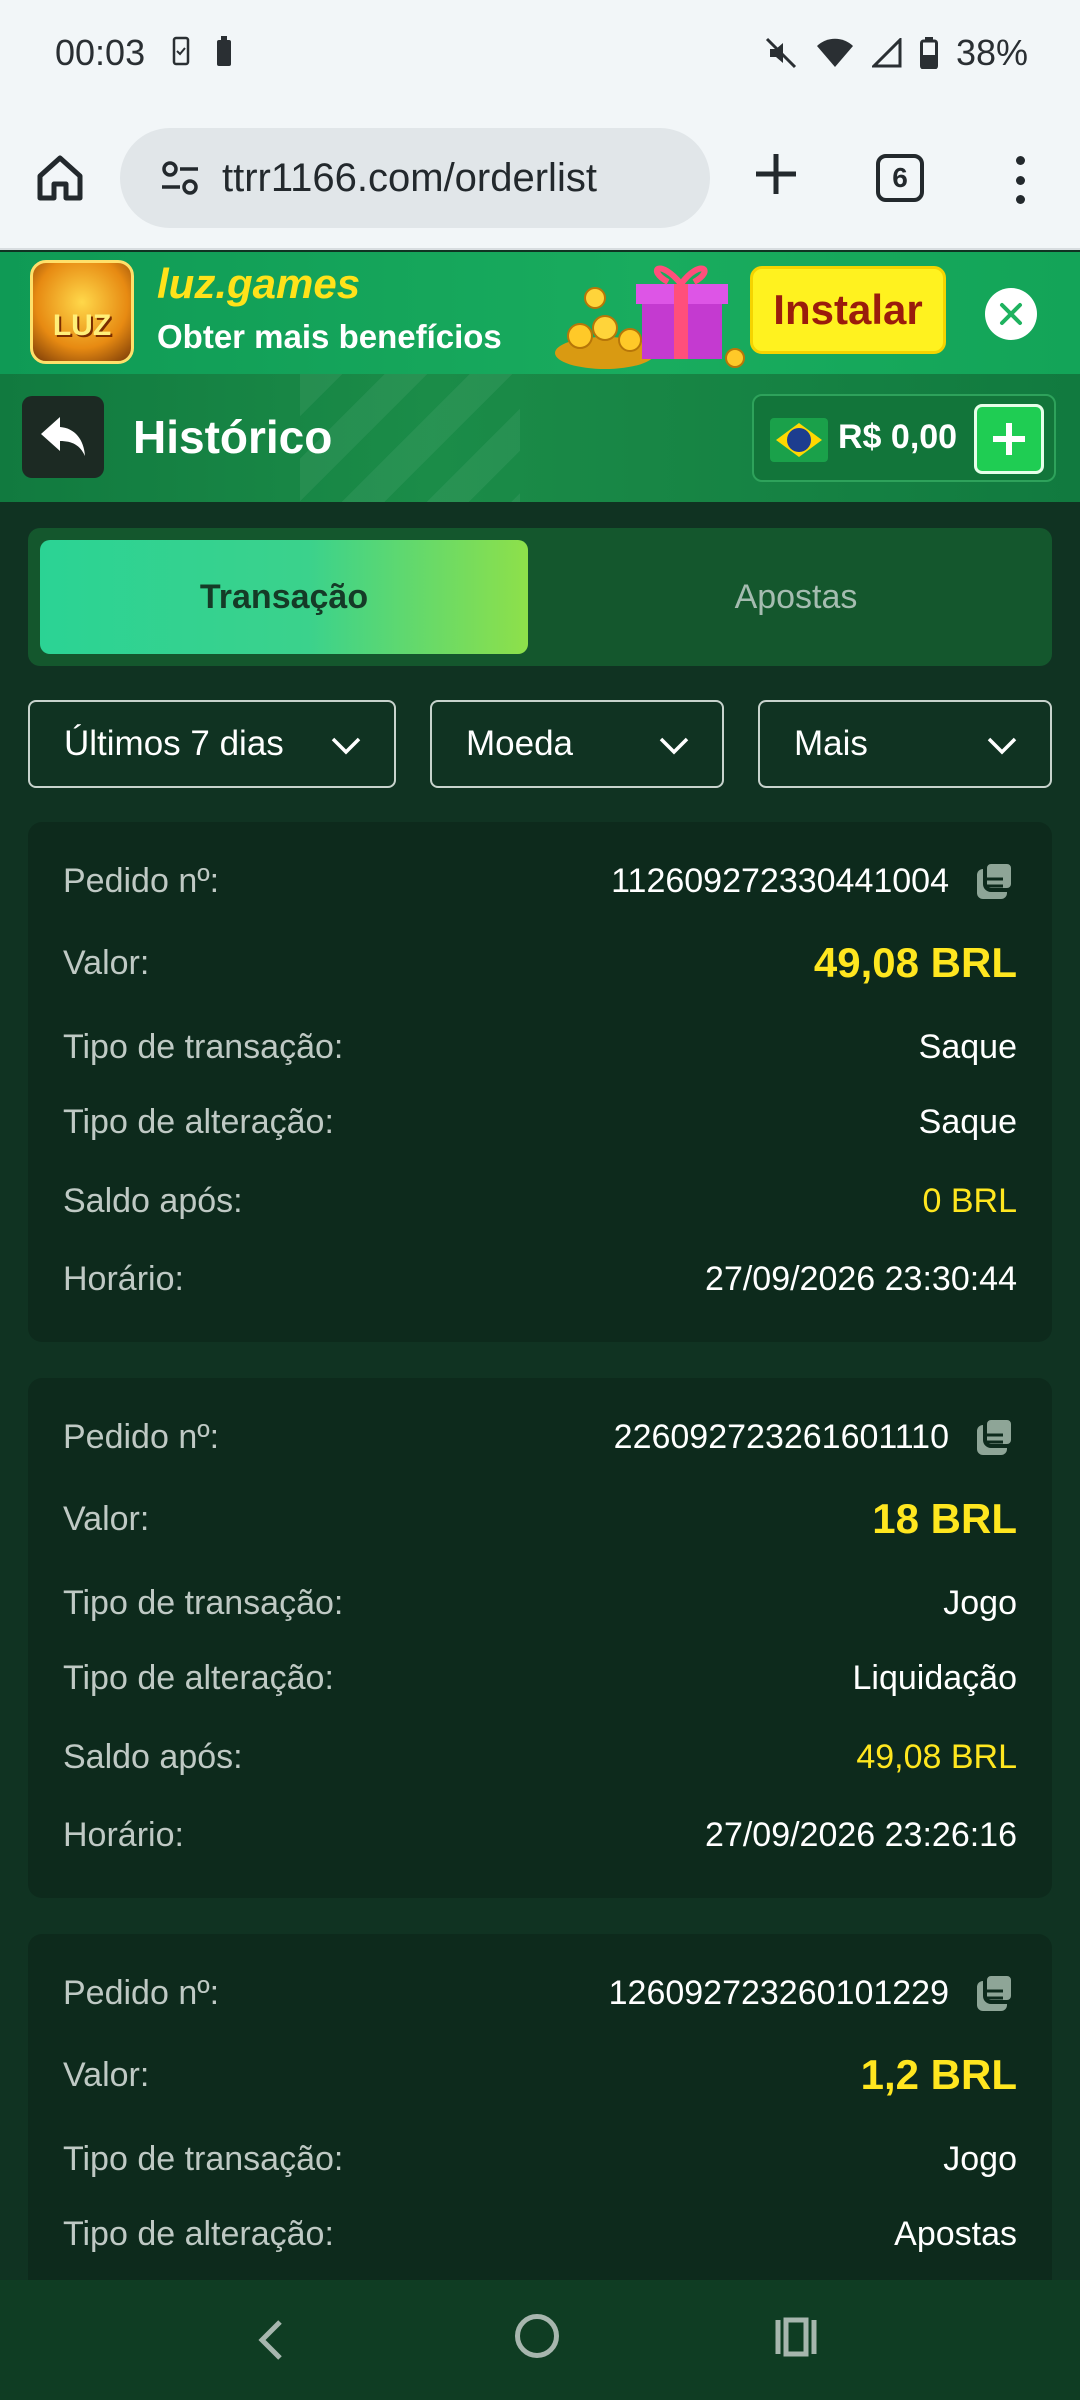  Describe the element at coordinates (233, 437) in the screenshot. I see `page-title: Histórico` at that location.